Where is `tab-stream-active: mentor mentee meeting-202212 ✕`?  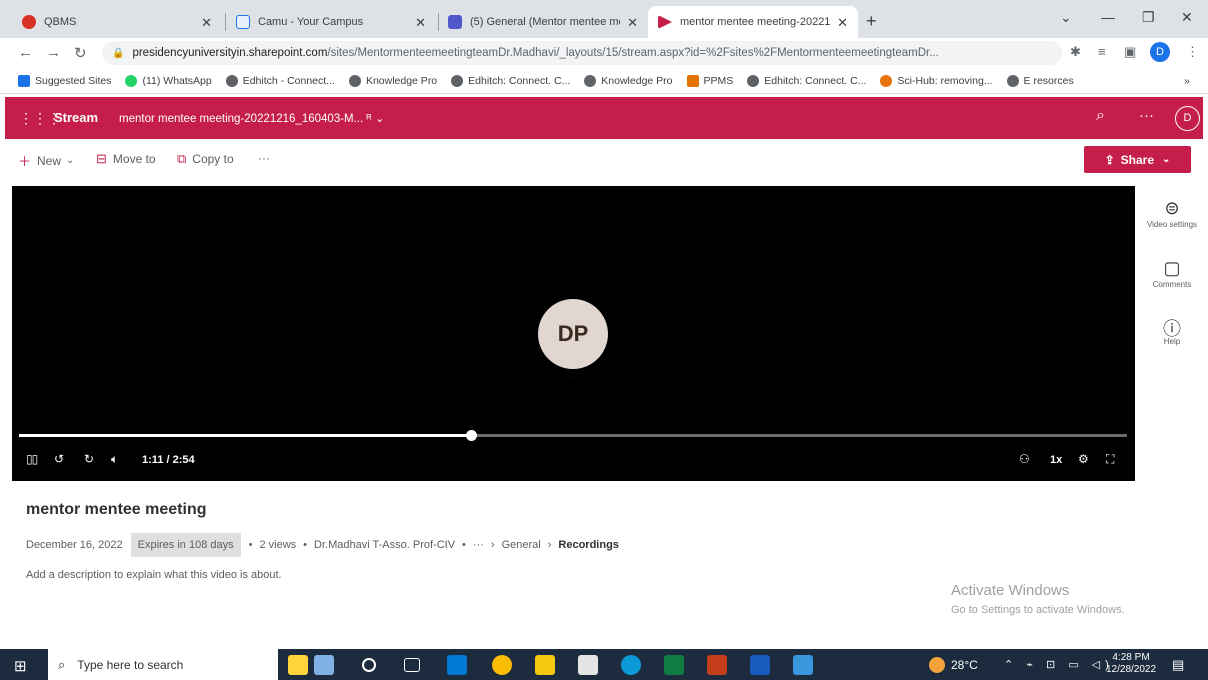 tab-stream-active: mentor mentee meeting-202212 ✕ is located at coordinates (753, 22).